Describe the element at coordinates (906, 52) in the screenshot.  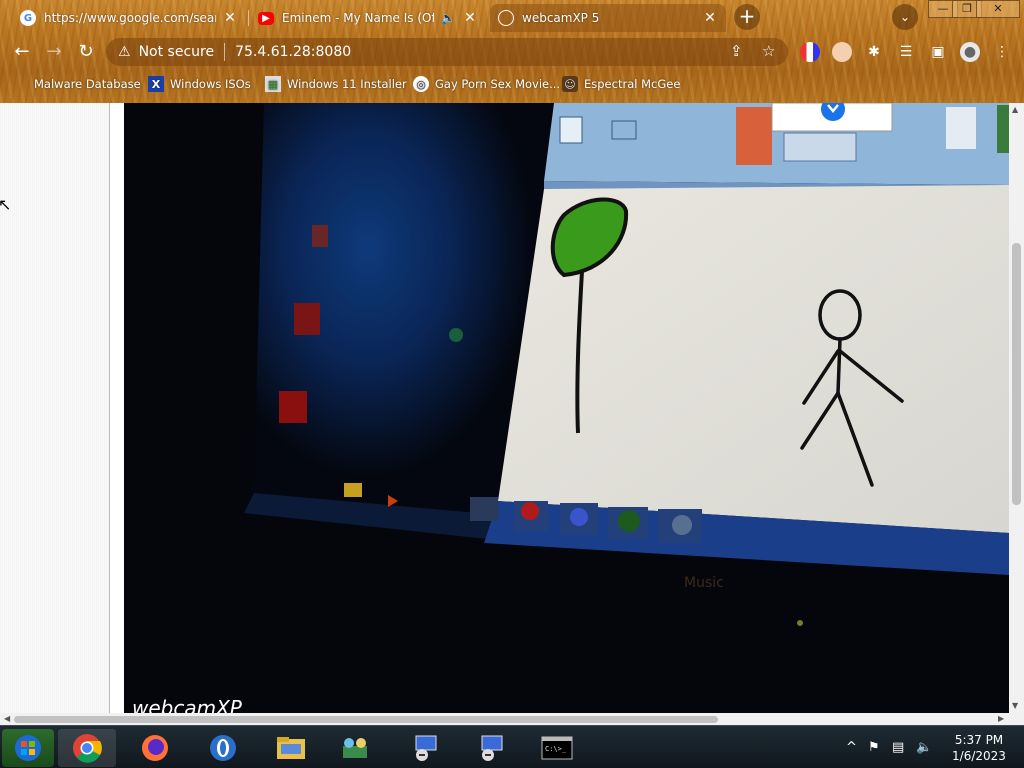
I see `media-queue-icon: ☰` at that location.